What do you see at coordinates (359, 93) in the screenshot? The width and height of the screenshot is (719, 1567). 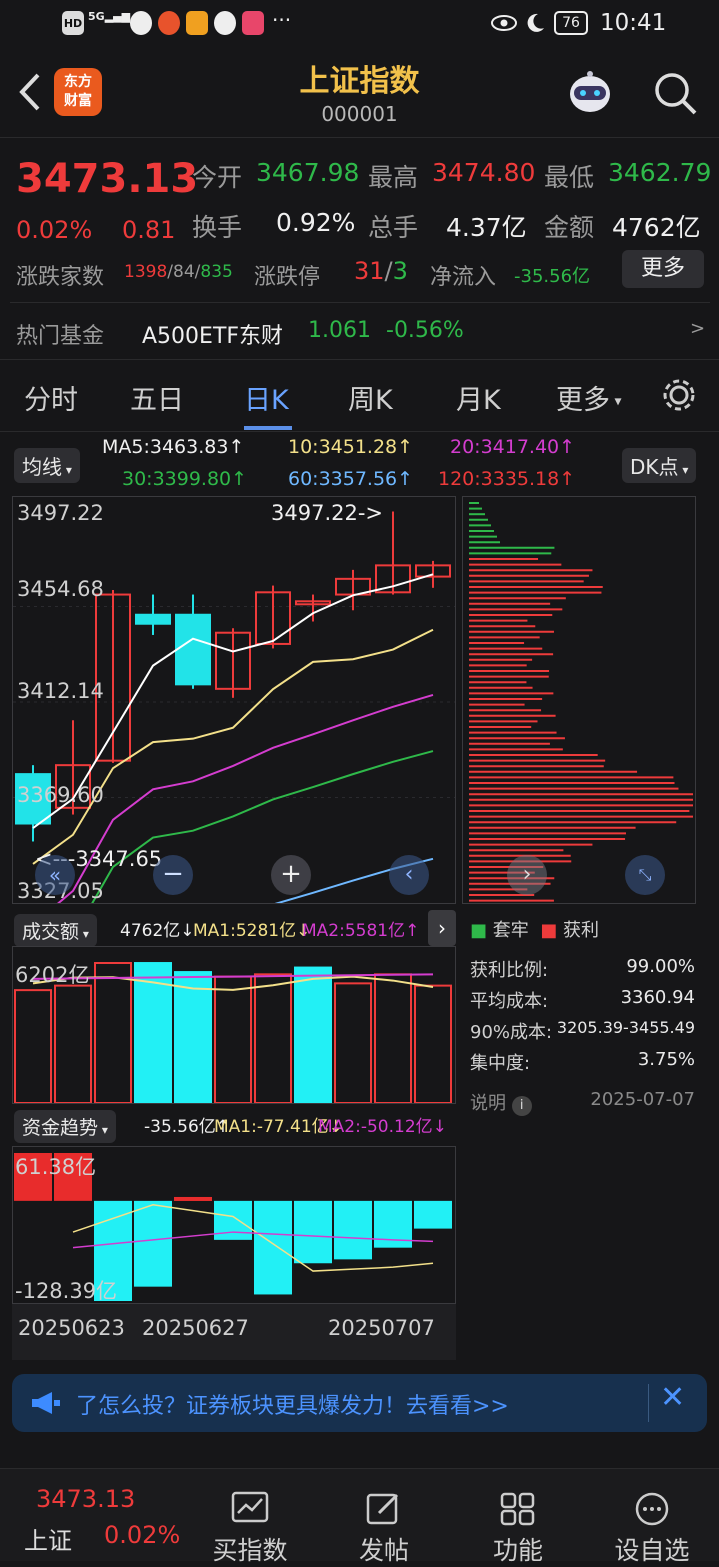 I see `header: 东方 财富 上证指数 000001` at bounding box center [359, 93].